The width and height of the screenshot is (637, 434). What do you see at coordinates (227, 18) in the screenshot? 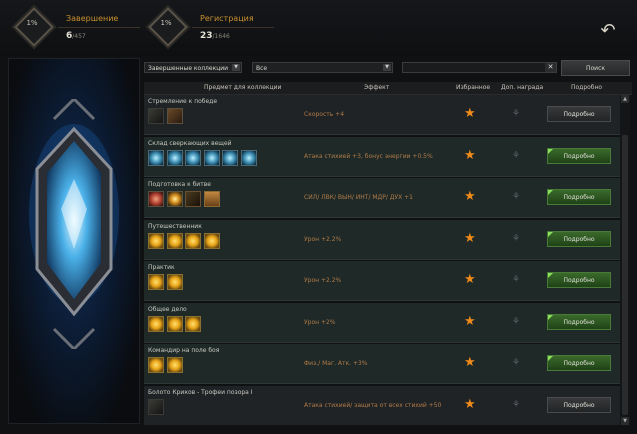
I see `registration-label: Регистрация` at bounding box center [227, 18].